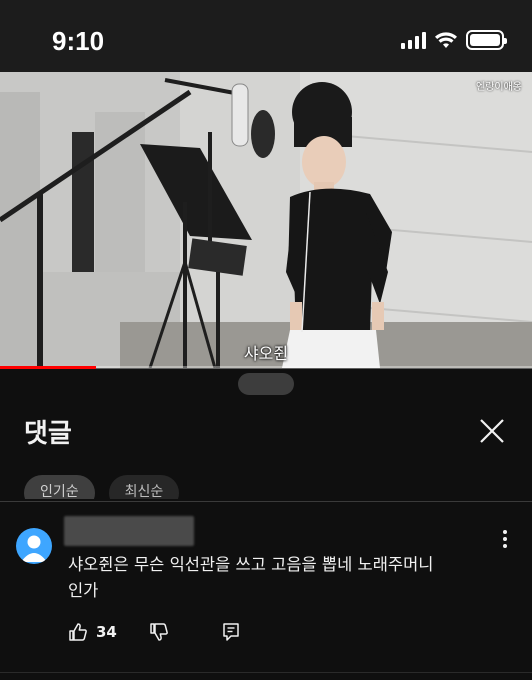  I want to click on sheet-drag-handle, so click(266, 384).